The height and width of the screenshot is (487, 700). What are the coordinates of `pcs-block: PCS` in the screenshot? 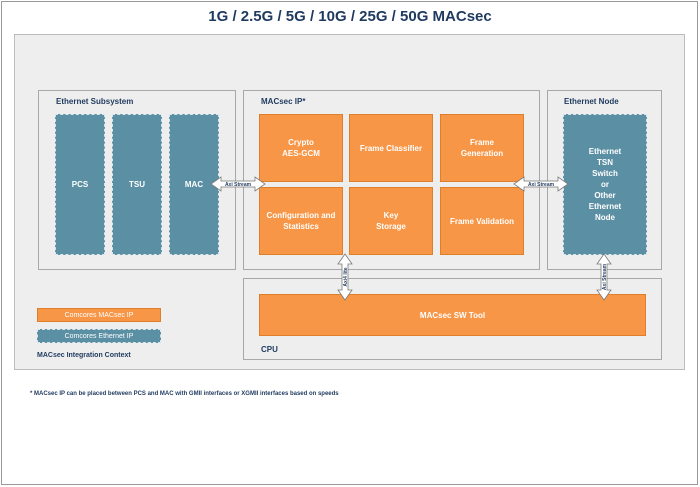 It's located at (80, 184).